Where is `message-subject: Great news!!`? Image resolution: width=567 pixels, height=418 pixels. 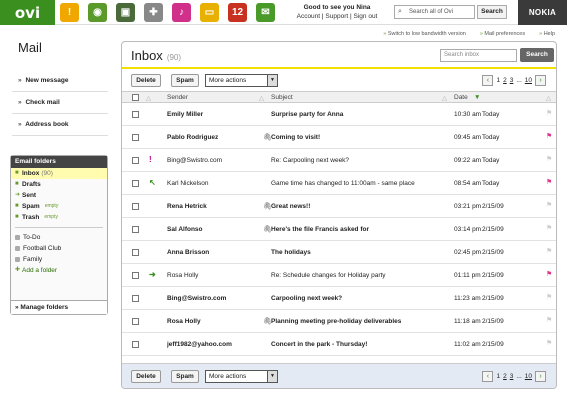
message-subject: Great news!! is located at coordinates (361, 206).